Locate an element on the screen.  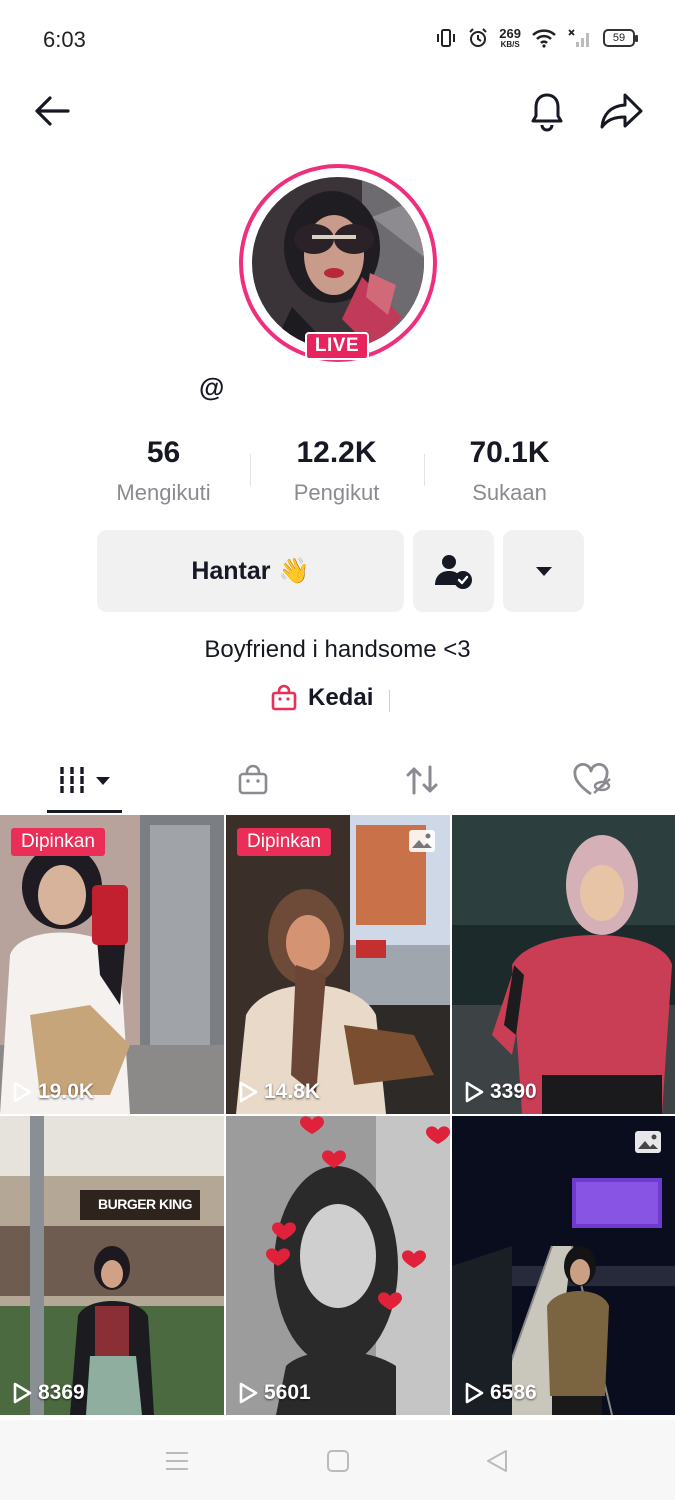
bell-icon is located at coordinates (547, 112).